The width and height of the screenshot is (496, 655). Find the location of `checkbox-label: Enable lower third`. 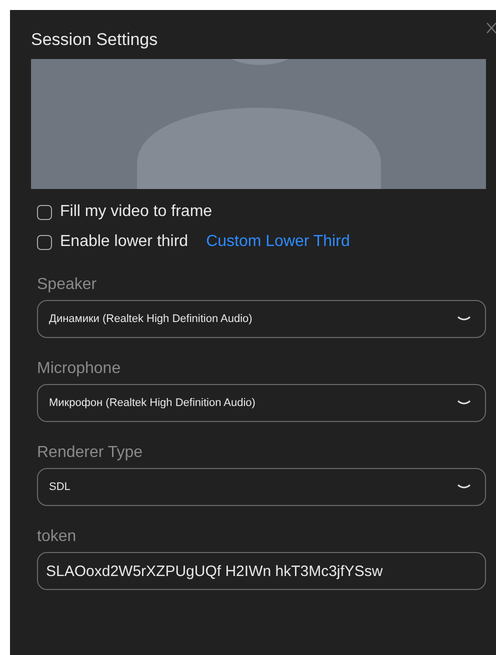

checkbox-label: Enable lower third is located at coordinates (124, 242).